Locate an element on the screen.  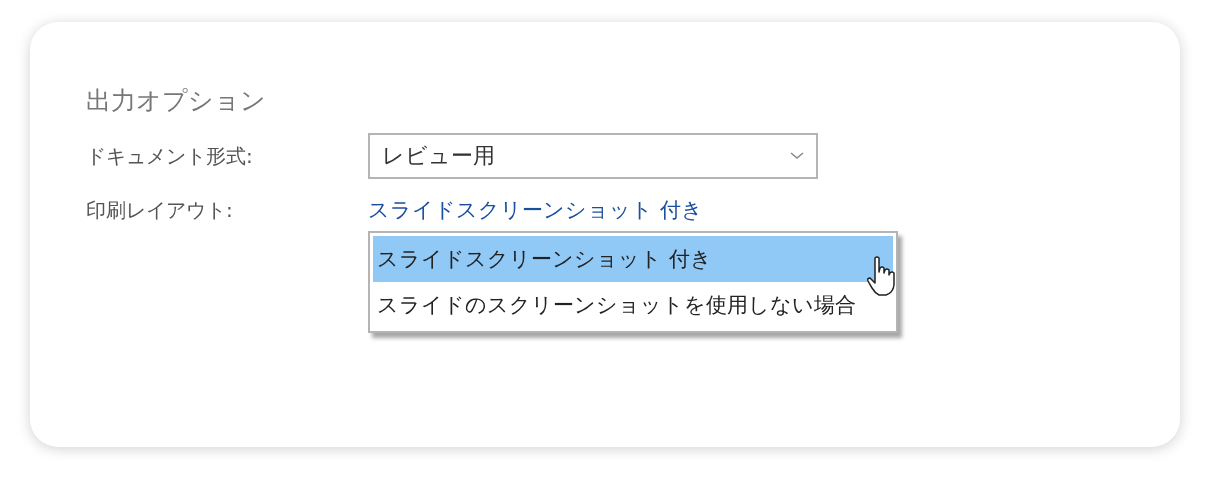
field-label: 印刷レイアウト: is located at coordinates (160, 210).